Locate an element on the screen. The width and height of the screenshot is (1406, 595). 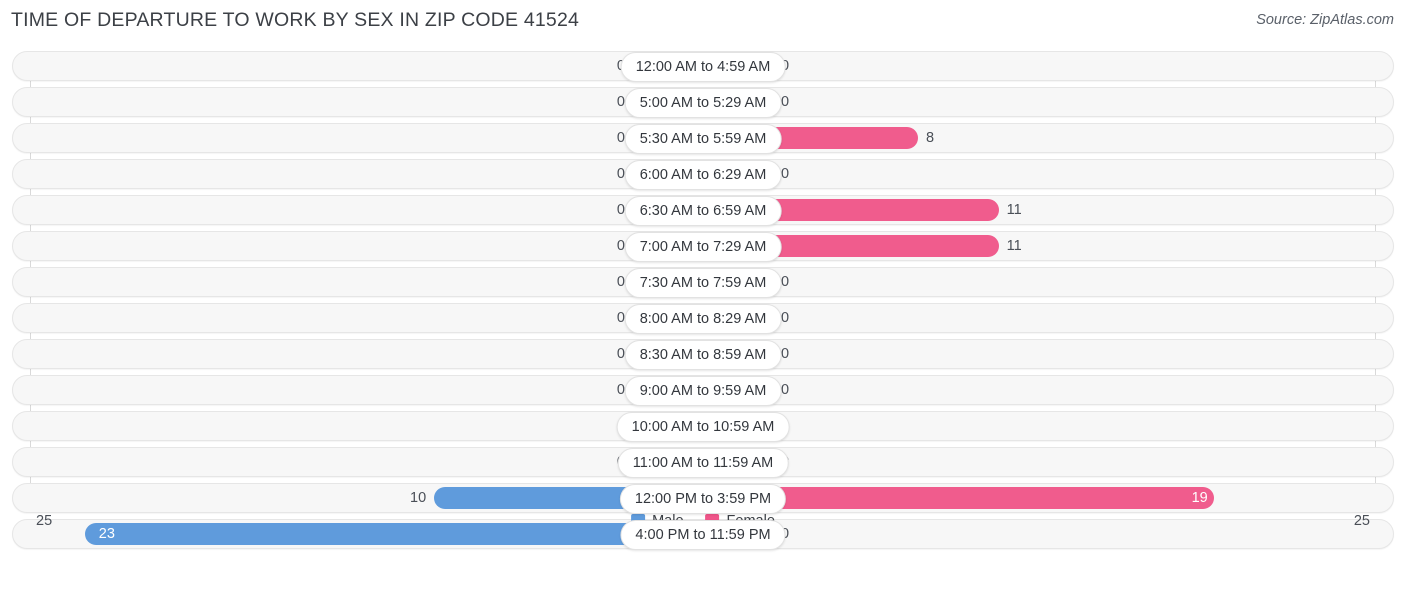
row-category-label: 6:30 AM to 6:59 AM is located at coordinates (703, 211).